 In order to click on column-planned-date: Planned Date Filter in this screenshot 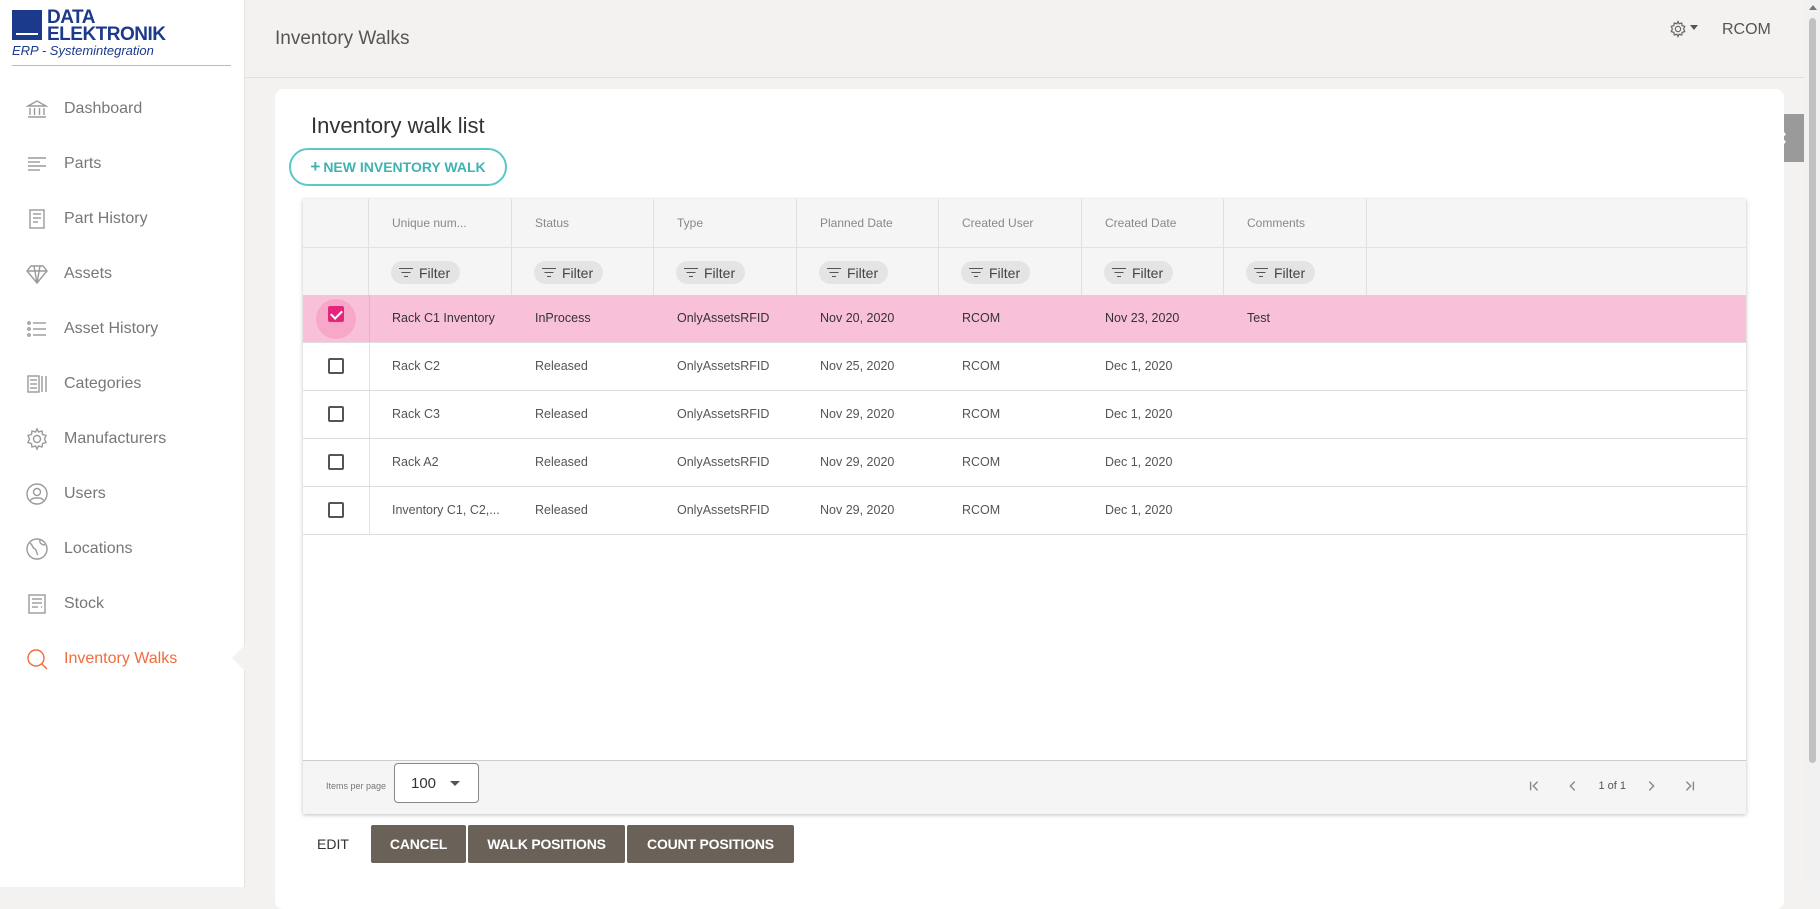, I will do `click(868, 247)`.